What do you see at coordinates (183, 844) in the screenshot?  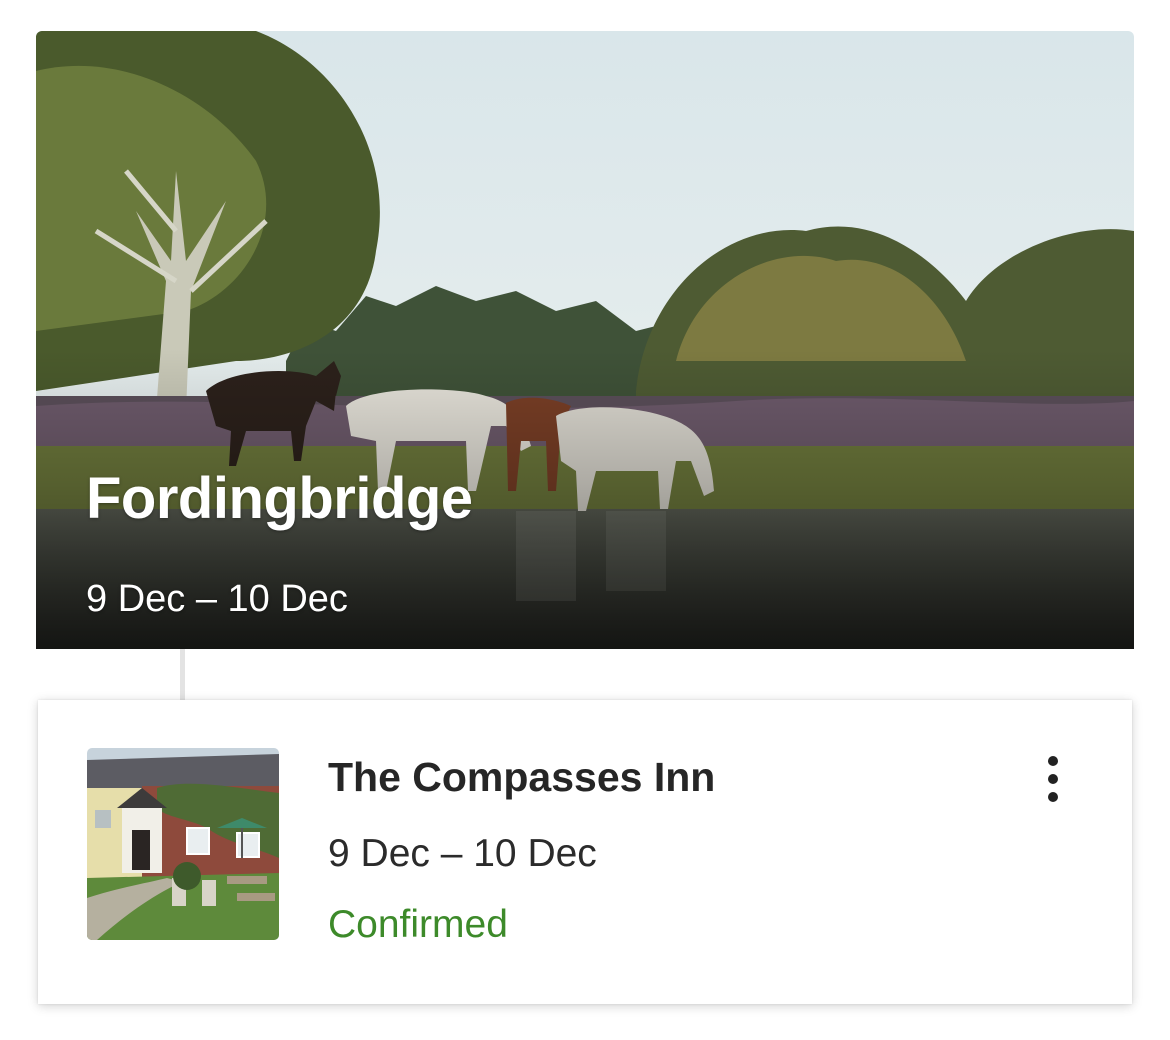 I see `booking-thumbnail` at bounding box center [183, 844].